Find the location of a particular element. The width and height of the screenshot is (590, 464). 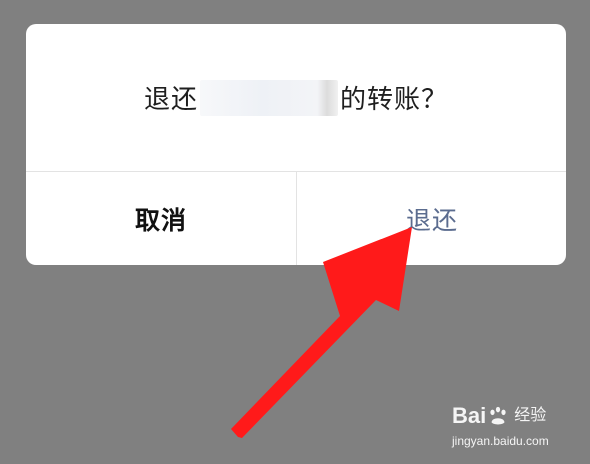

watermark-brand-left: Bai is located at coordinates (469, 415).